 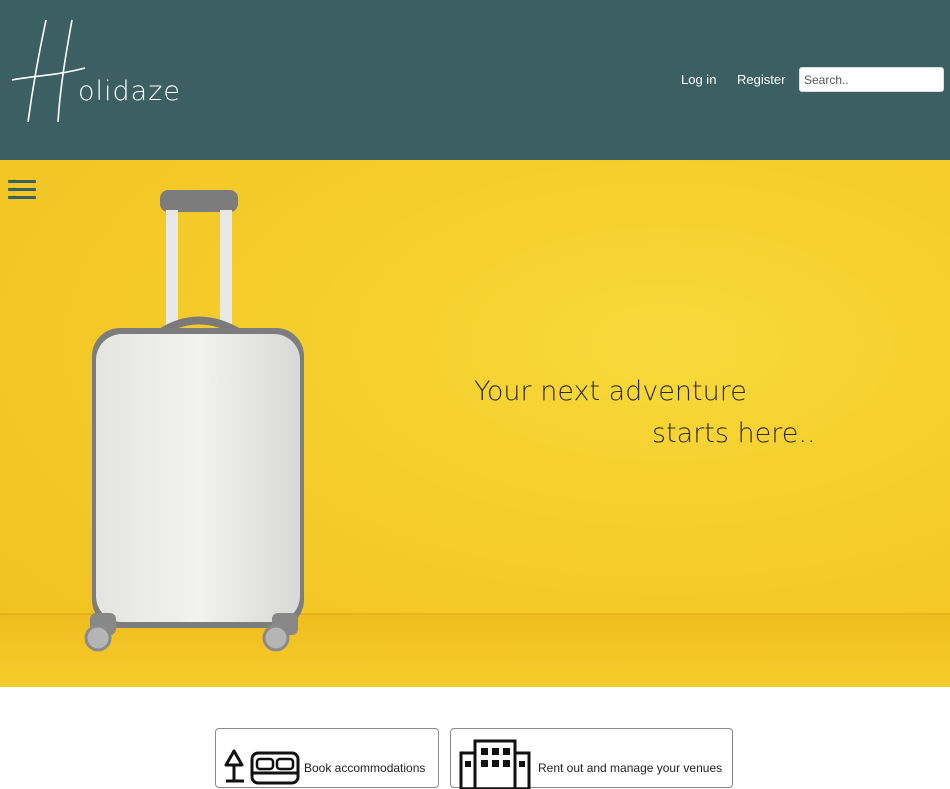 I want to click on register-link: Register, so click(x=761, y=79).